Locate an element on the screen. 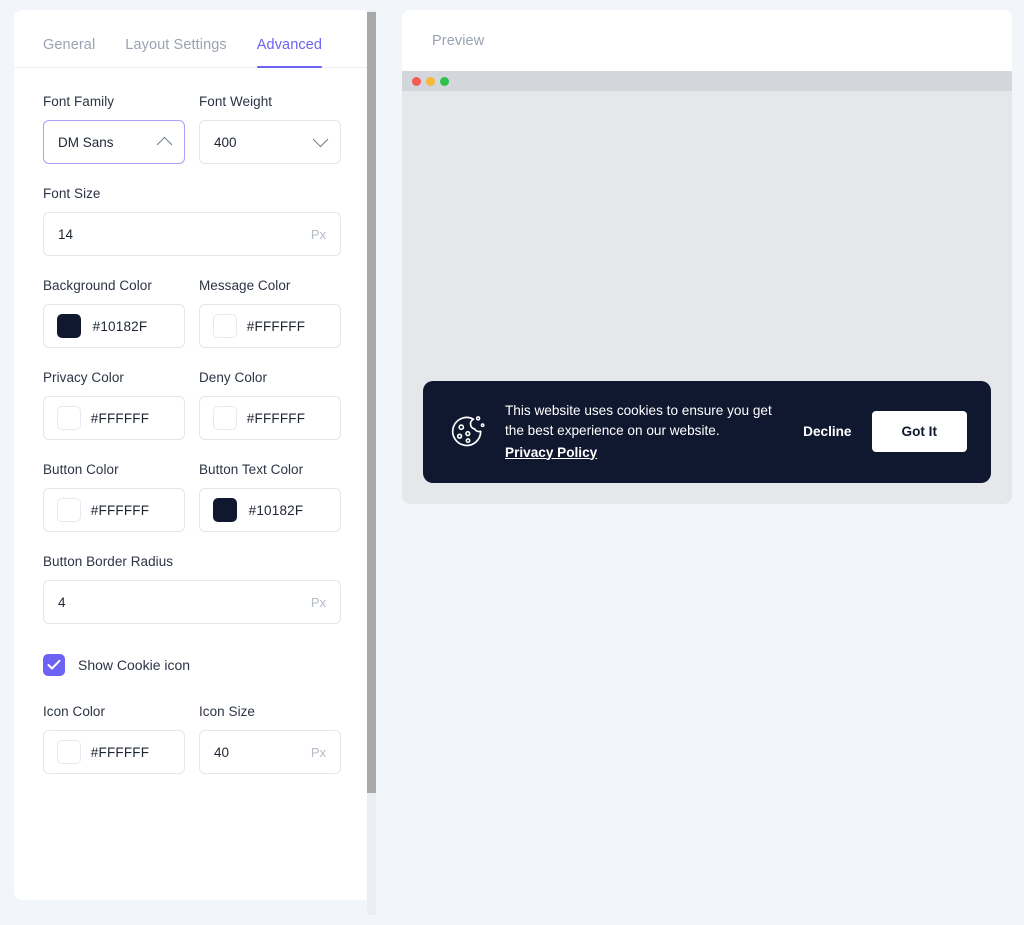 This screenshot has width=1024, height=925. button-color-input: #FFFFFF is located at coordinates (114, 510).